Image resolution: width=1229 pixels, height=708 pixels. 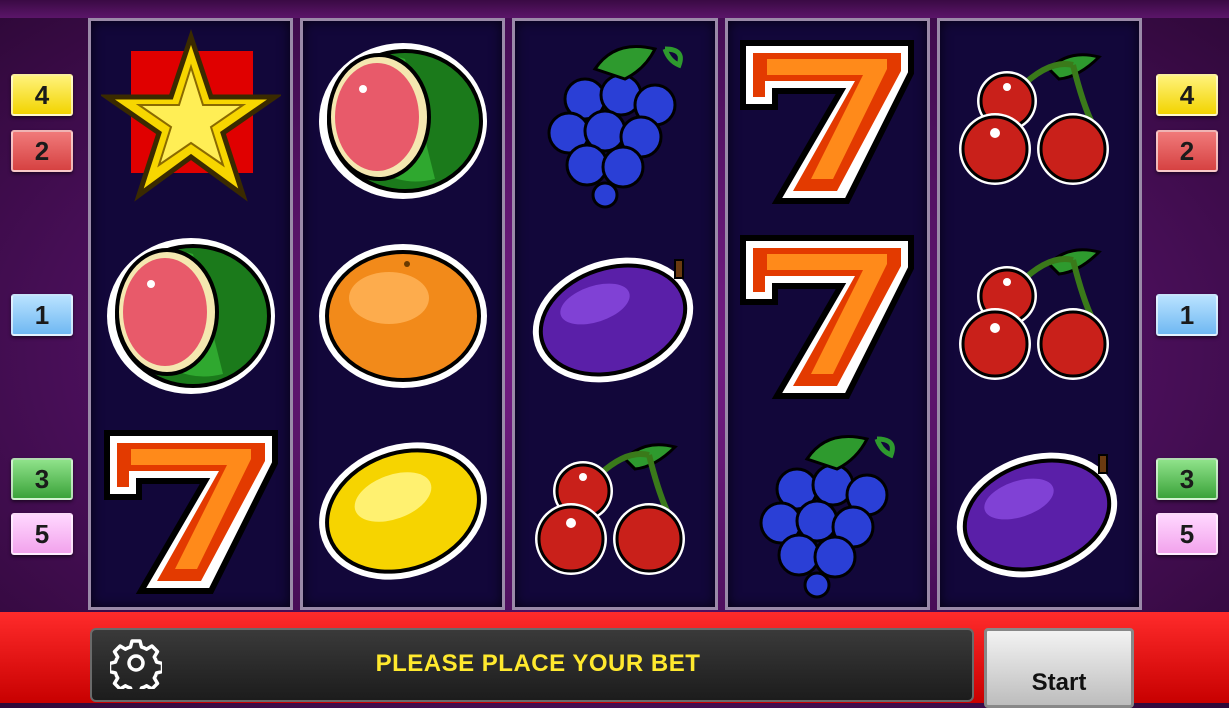 I want to click on status-message: PLEASE PLACE YOUR BET, so click(x=538, y=663).